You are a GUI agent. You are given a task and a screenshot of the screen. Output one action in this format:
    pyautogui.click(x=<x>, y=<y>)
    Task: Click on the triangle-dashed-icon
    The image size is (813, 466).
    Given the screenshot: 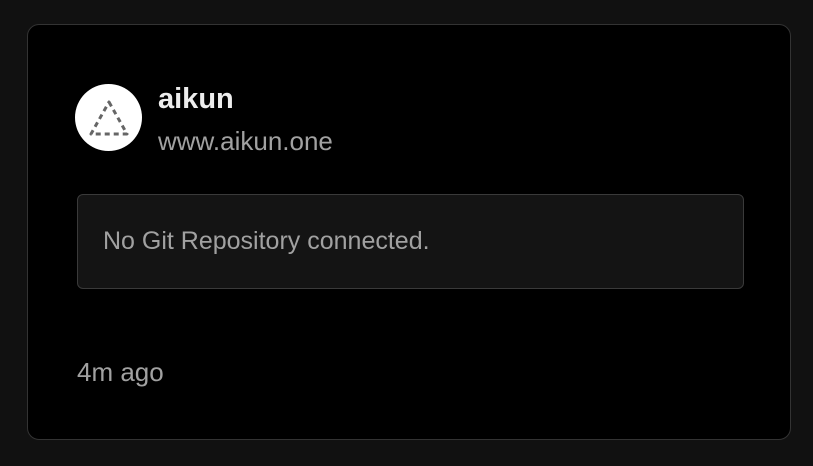 What is the action you would take?
    pyautogui.click(x=108, y=117)
    